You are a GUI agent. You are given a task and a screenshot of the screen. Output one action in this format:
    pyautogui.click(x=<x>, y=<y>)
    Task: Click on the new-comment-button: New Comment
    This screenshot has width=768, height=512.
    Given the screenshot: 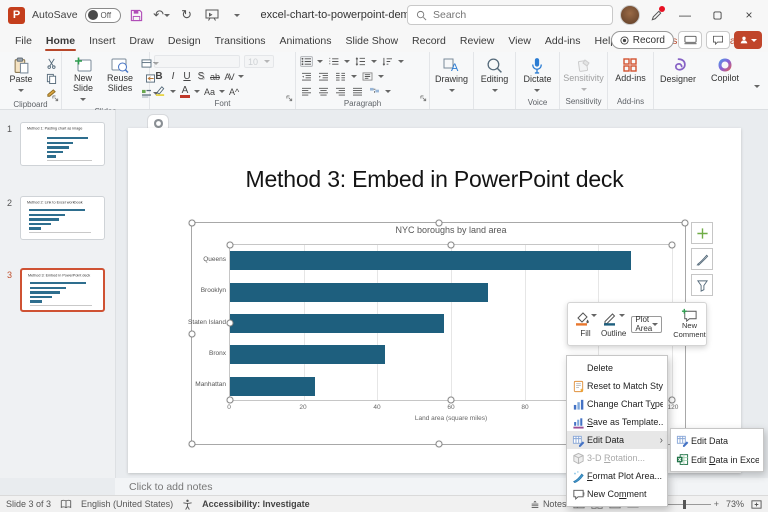 What is the action you would take?
    pyautogui.click(x=689, y=323)
    